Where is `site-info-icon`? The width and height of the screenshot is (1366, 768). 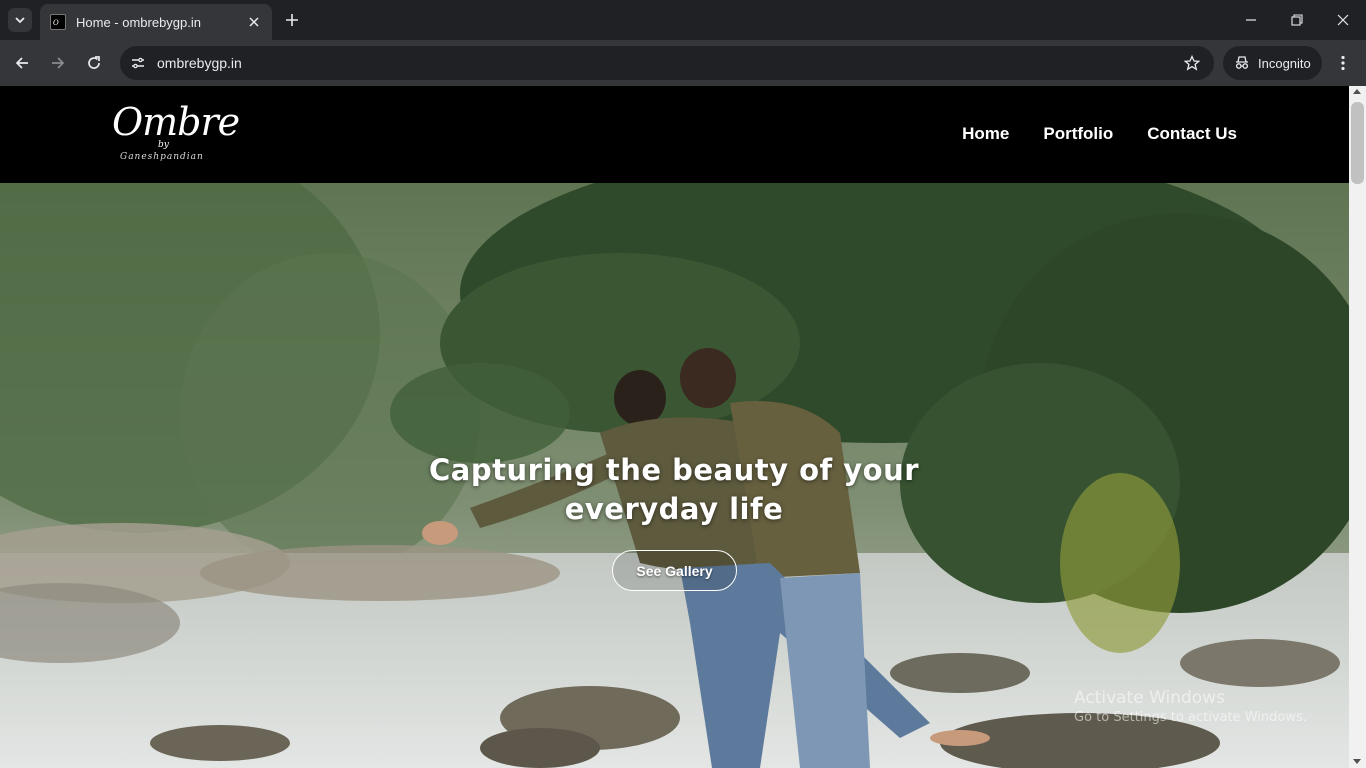 site-info-icon is located at coordinates (138, 63).